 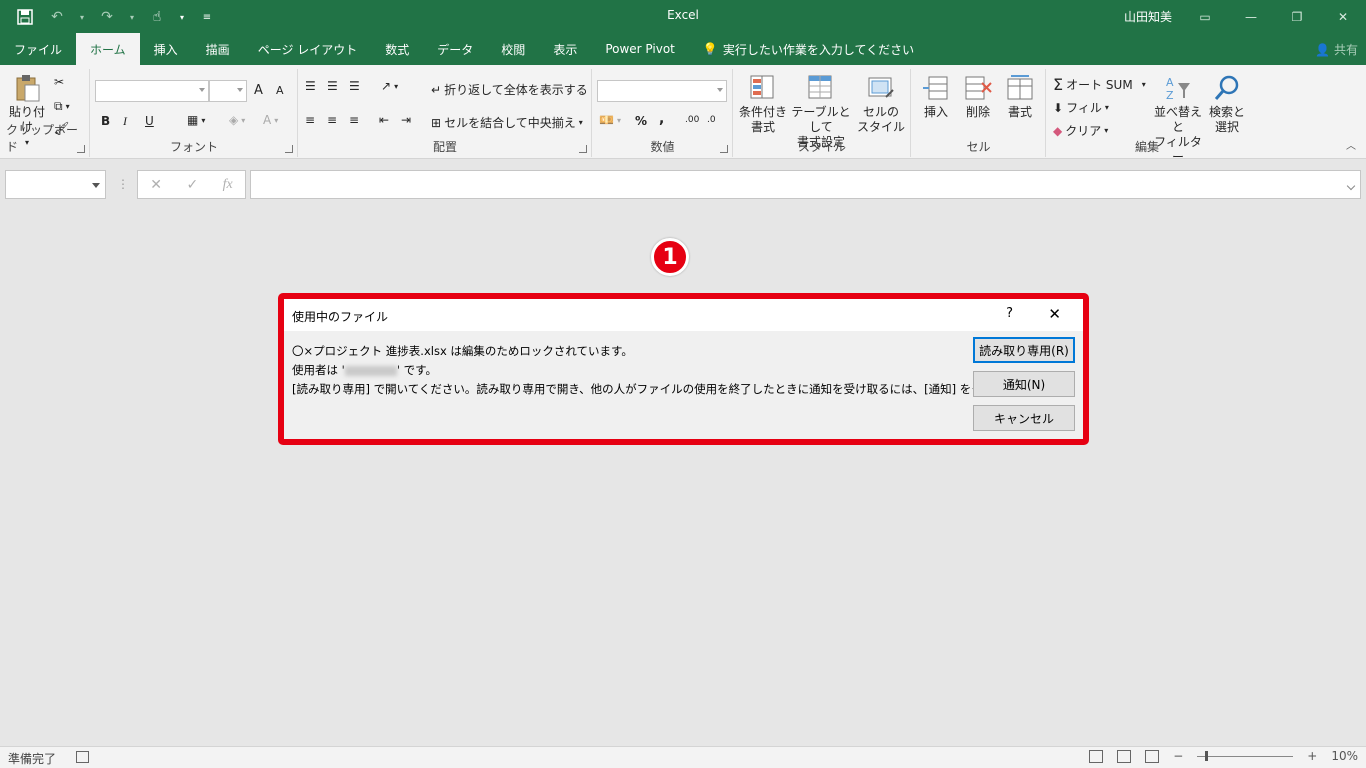 I want to click on close-window-icon: ✕, so click(x=1343, y=16).